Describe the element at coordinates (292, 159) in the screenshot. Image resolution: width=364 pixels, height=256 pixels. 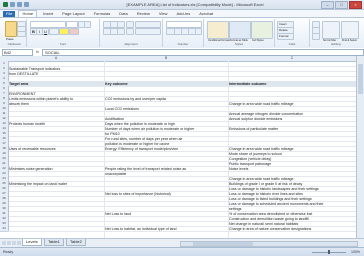
I see `cell-c20: Congestion (vehicle delay)` at that location.